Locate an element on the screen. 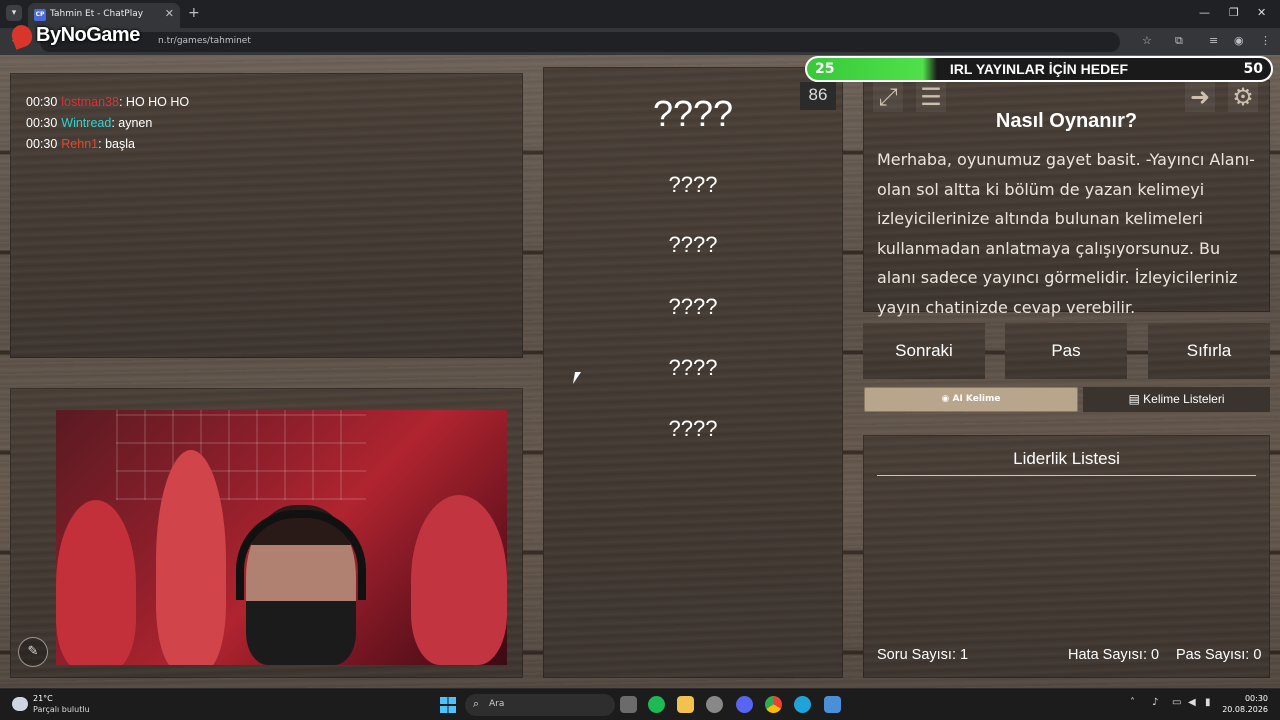 This screenshot has height=720, width=1280. restore-icon: ❐ is located at coordinates (1234, 12).